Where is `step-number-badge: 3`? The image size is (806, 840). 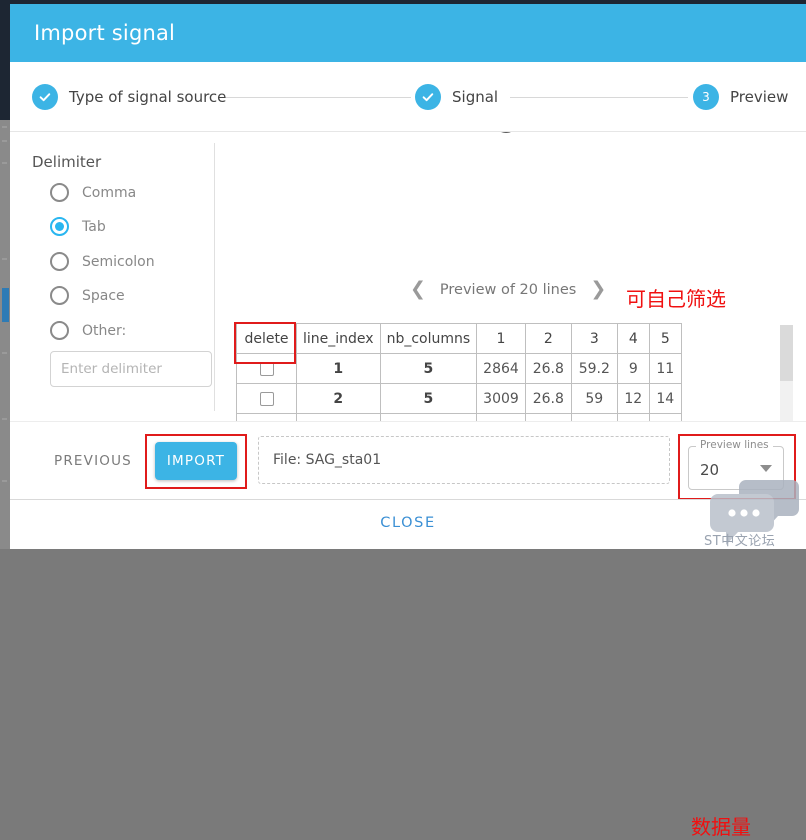 step-number-badge: 3 is located at coordinates (706, 97).